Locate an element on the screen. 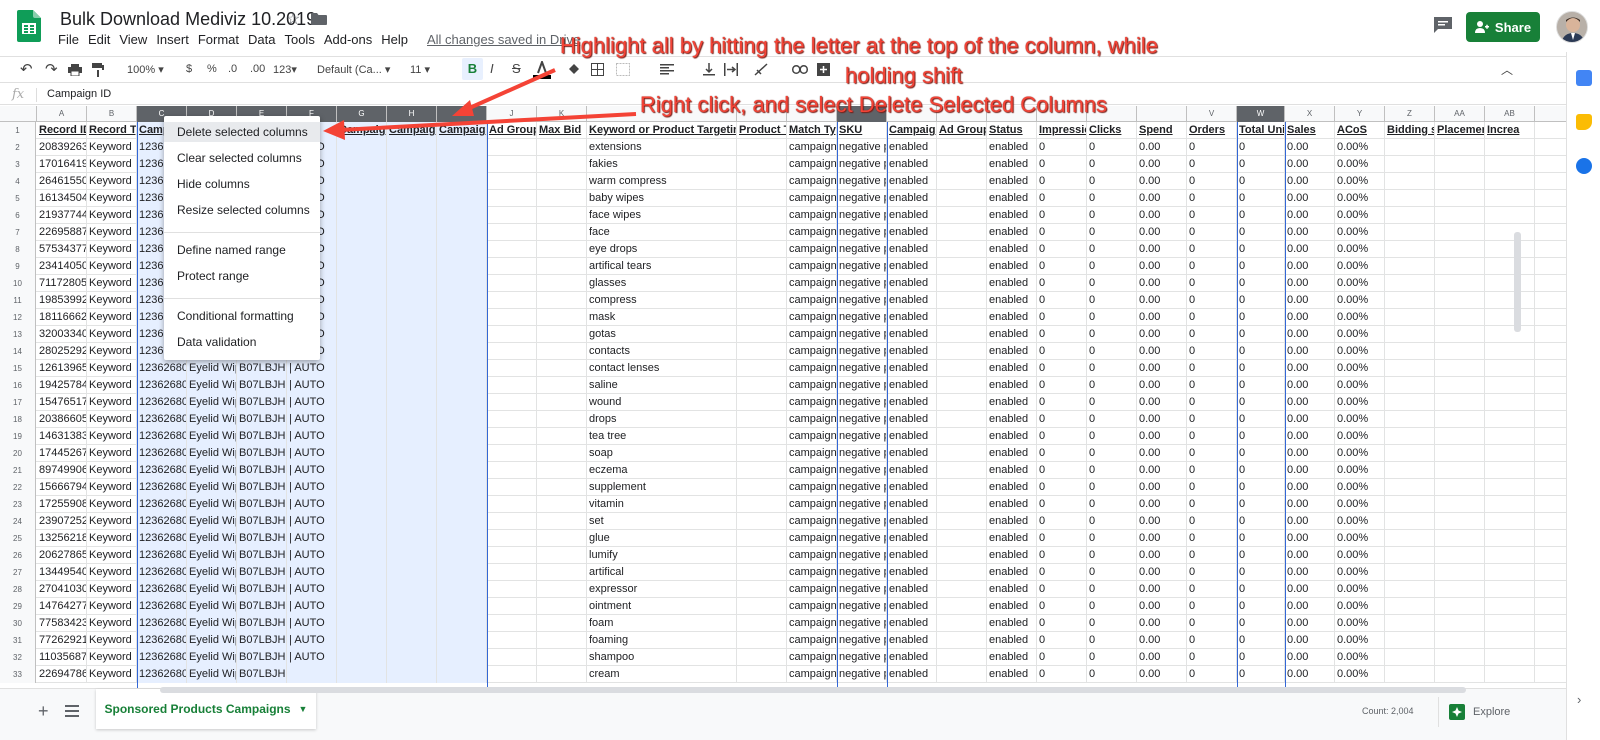 Image resolution: width=1600 pixels, height=740 pixels. horizontal-scrollbar is located at coordinates (813, 690).